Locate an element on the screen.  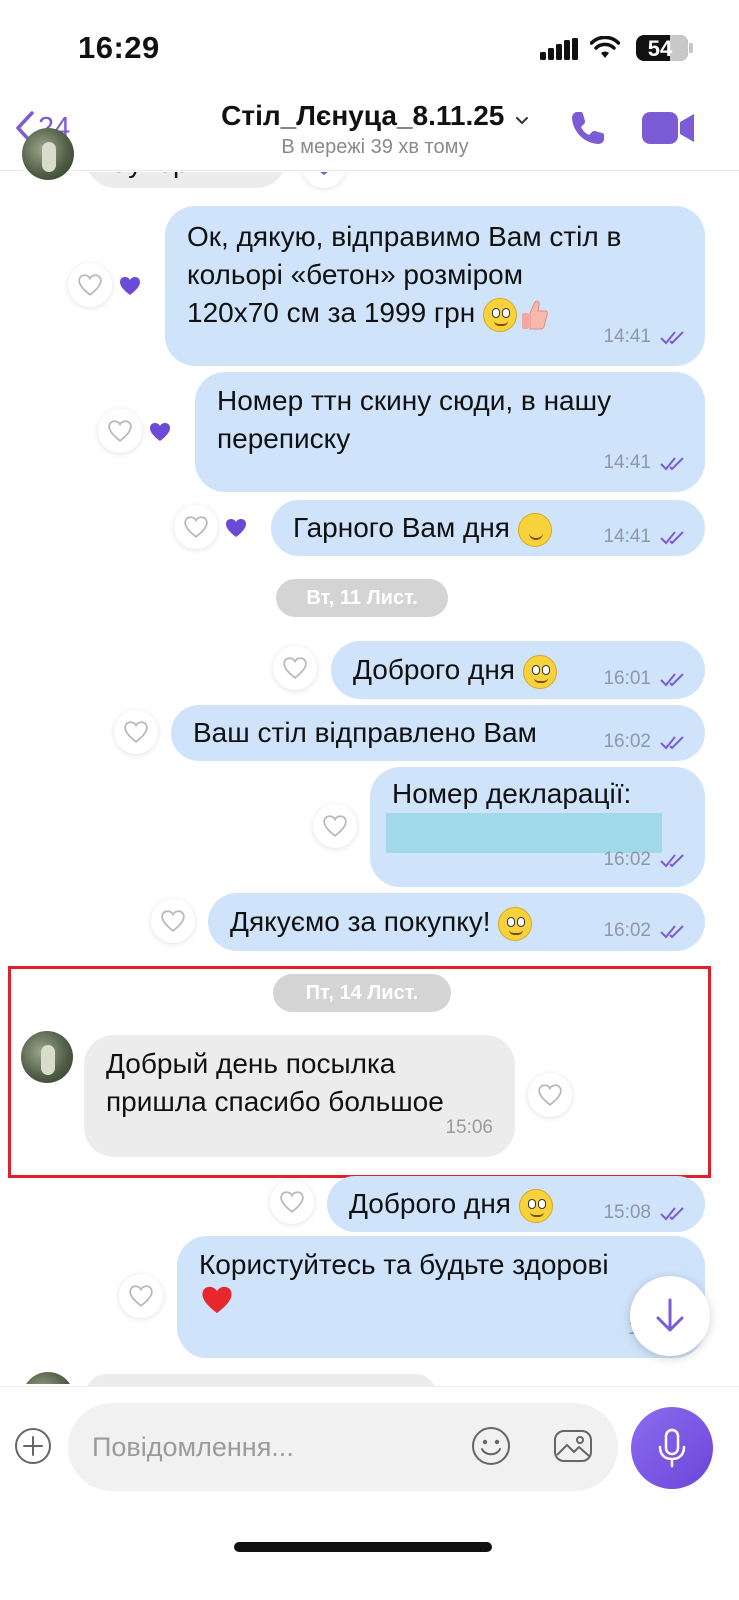
chat-title-button: Стіл_Лєнуца_8.11.25 is located at coordinates (375, 116).